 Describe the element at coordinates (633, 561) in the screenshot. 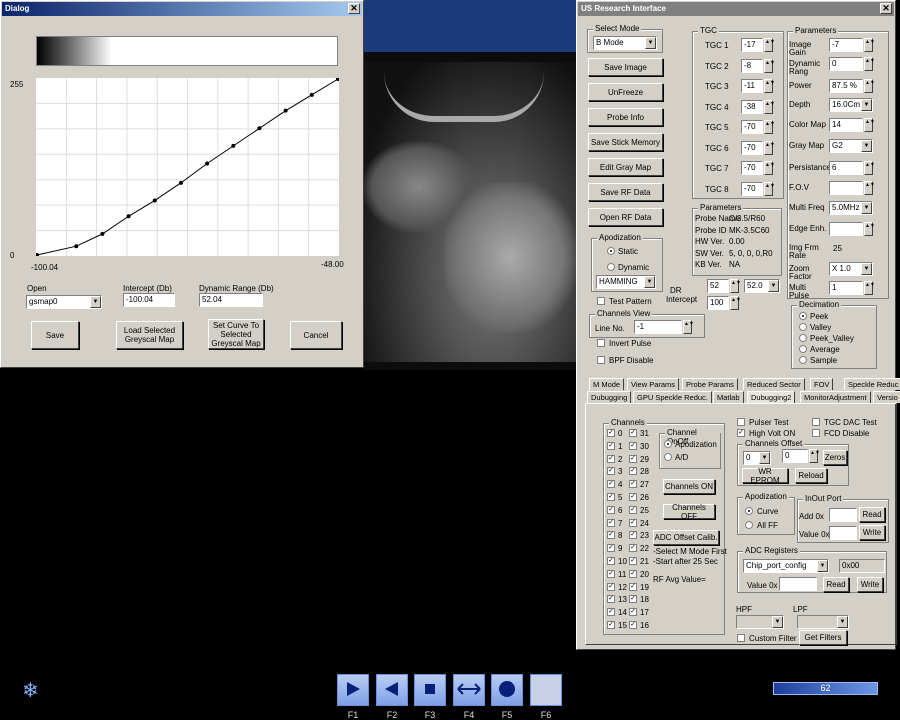

I see `channel-checkbox-right-10: ✓` at that location.